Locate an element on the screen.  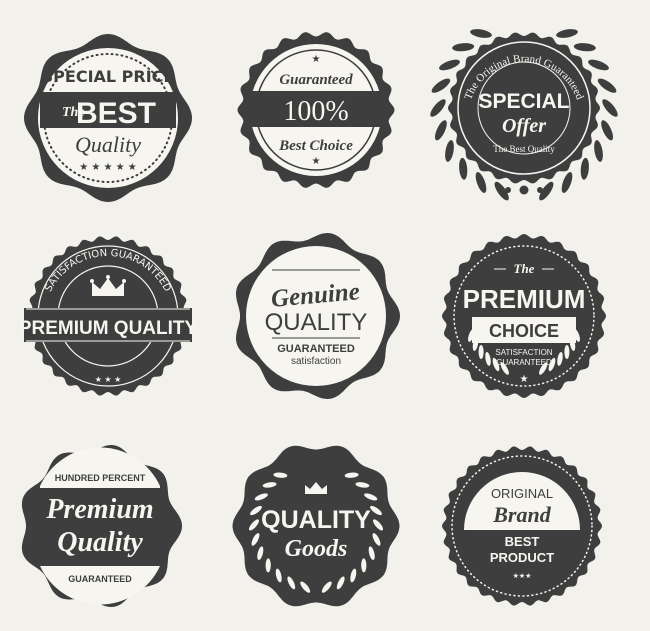
badge-2-guaranteed-text: Guaranteed is located at coordinates (316, 80).